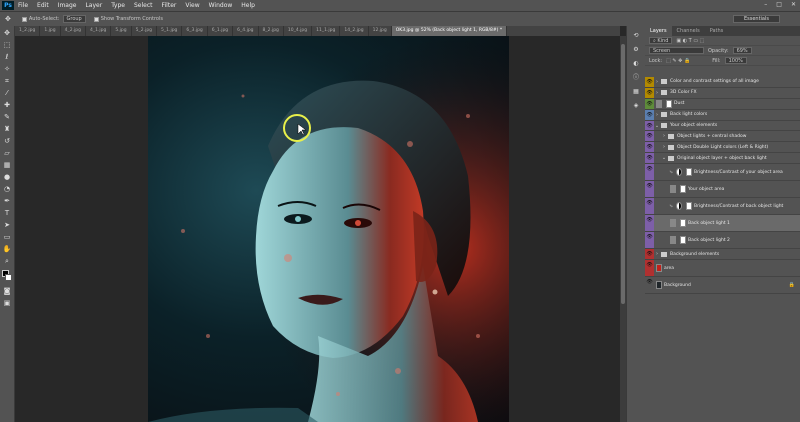 The width and height of the screenshot is (800, 422). I want to click on fill-value: 100%, so click(735, 60).